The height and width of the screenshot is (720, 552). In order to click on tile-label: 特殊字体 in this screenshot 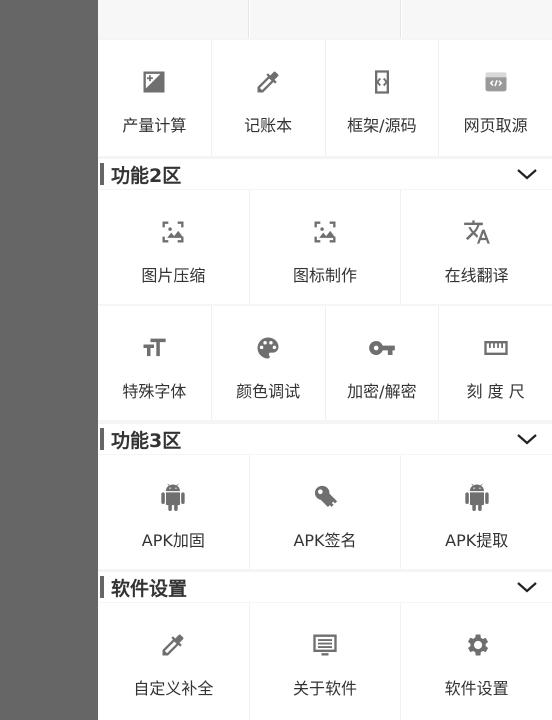, I will do `click(154, 391)`.